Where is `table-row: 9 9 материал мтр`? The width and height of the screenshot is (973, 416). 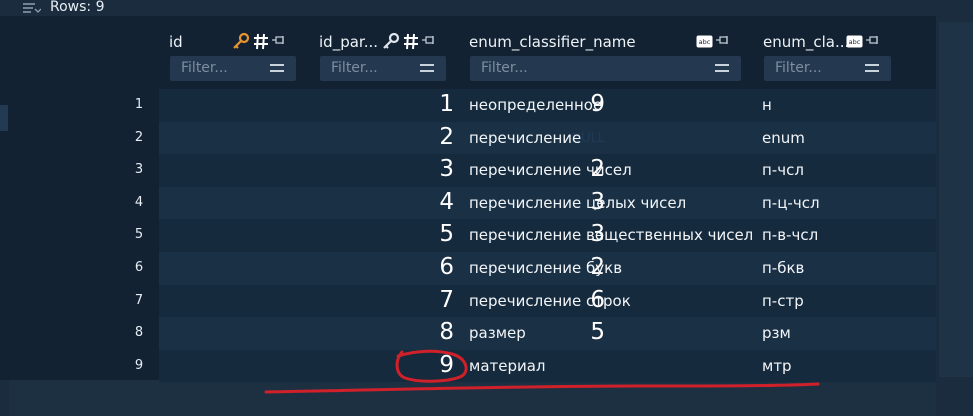 table-row: 9 9 материал мтр is located at coordinates (535, 366).